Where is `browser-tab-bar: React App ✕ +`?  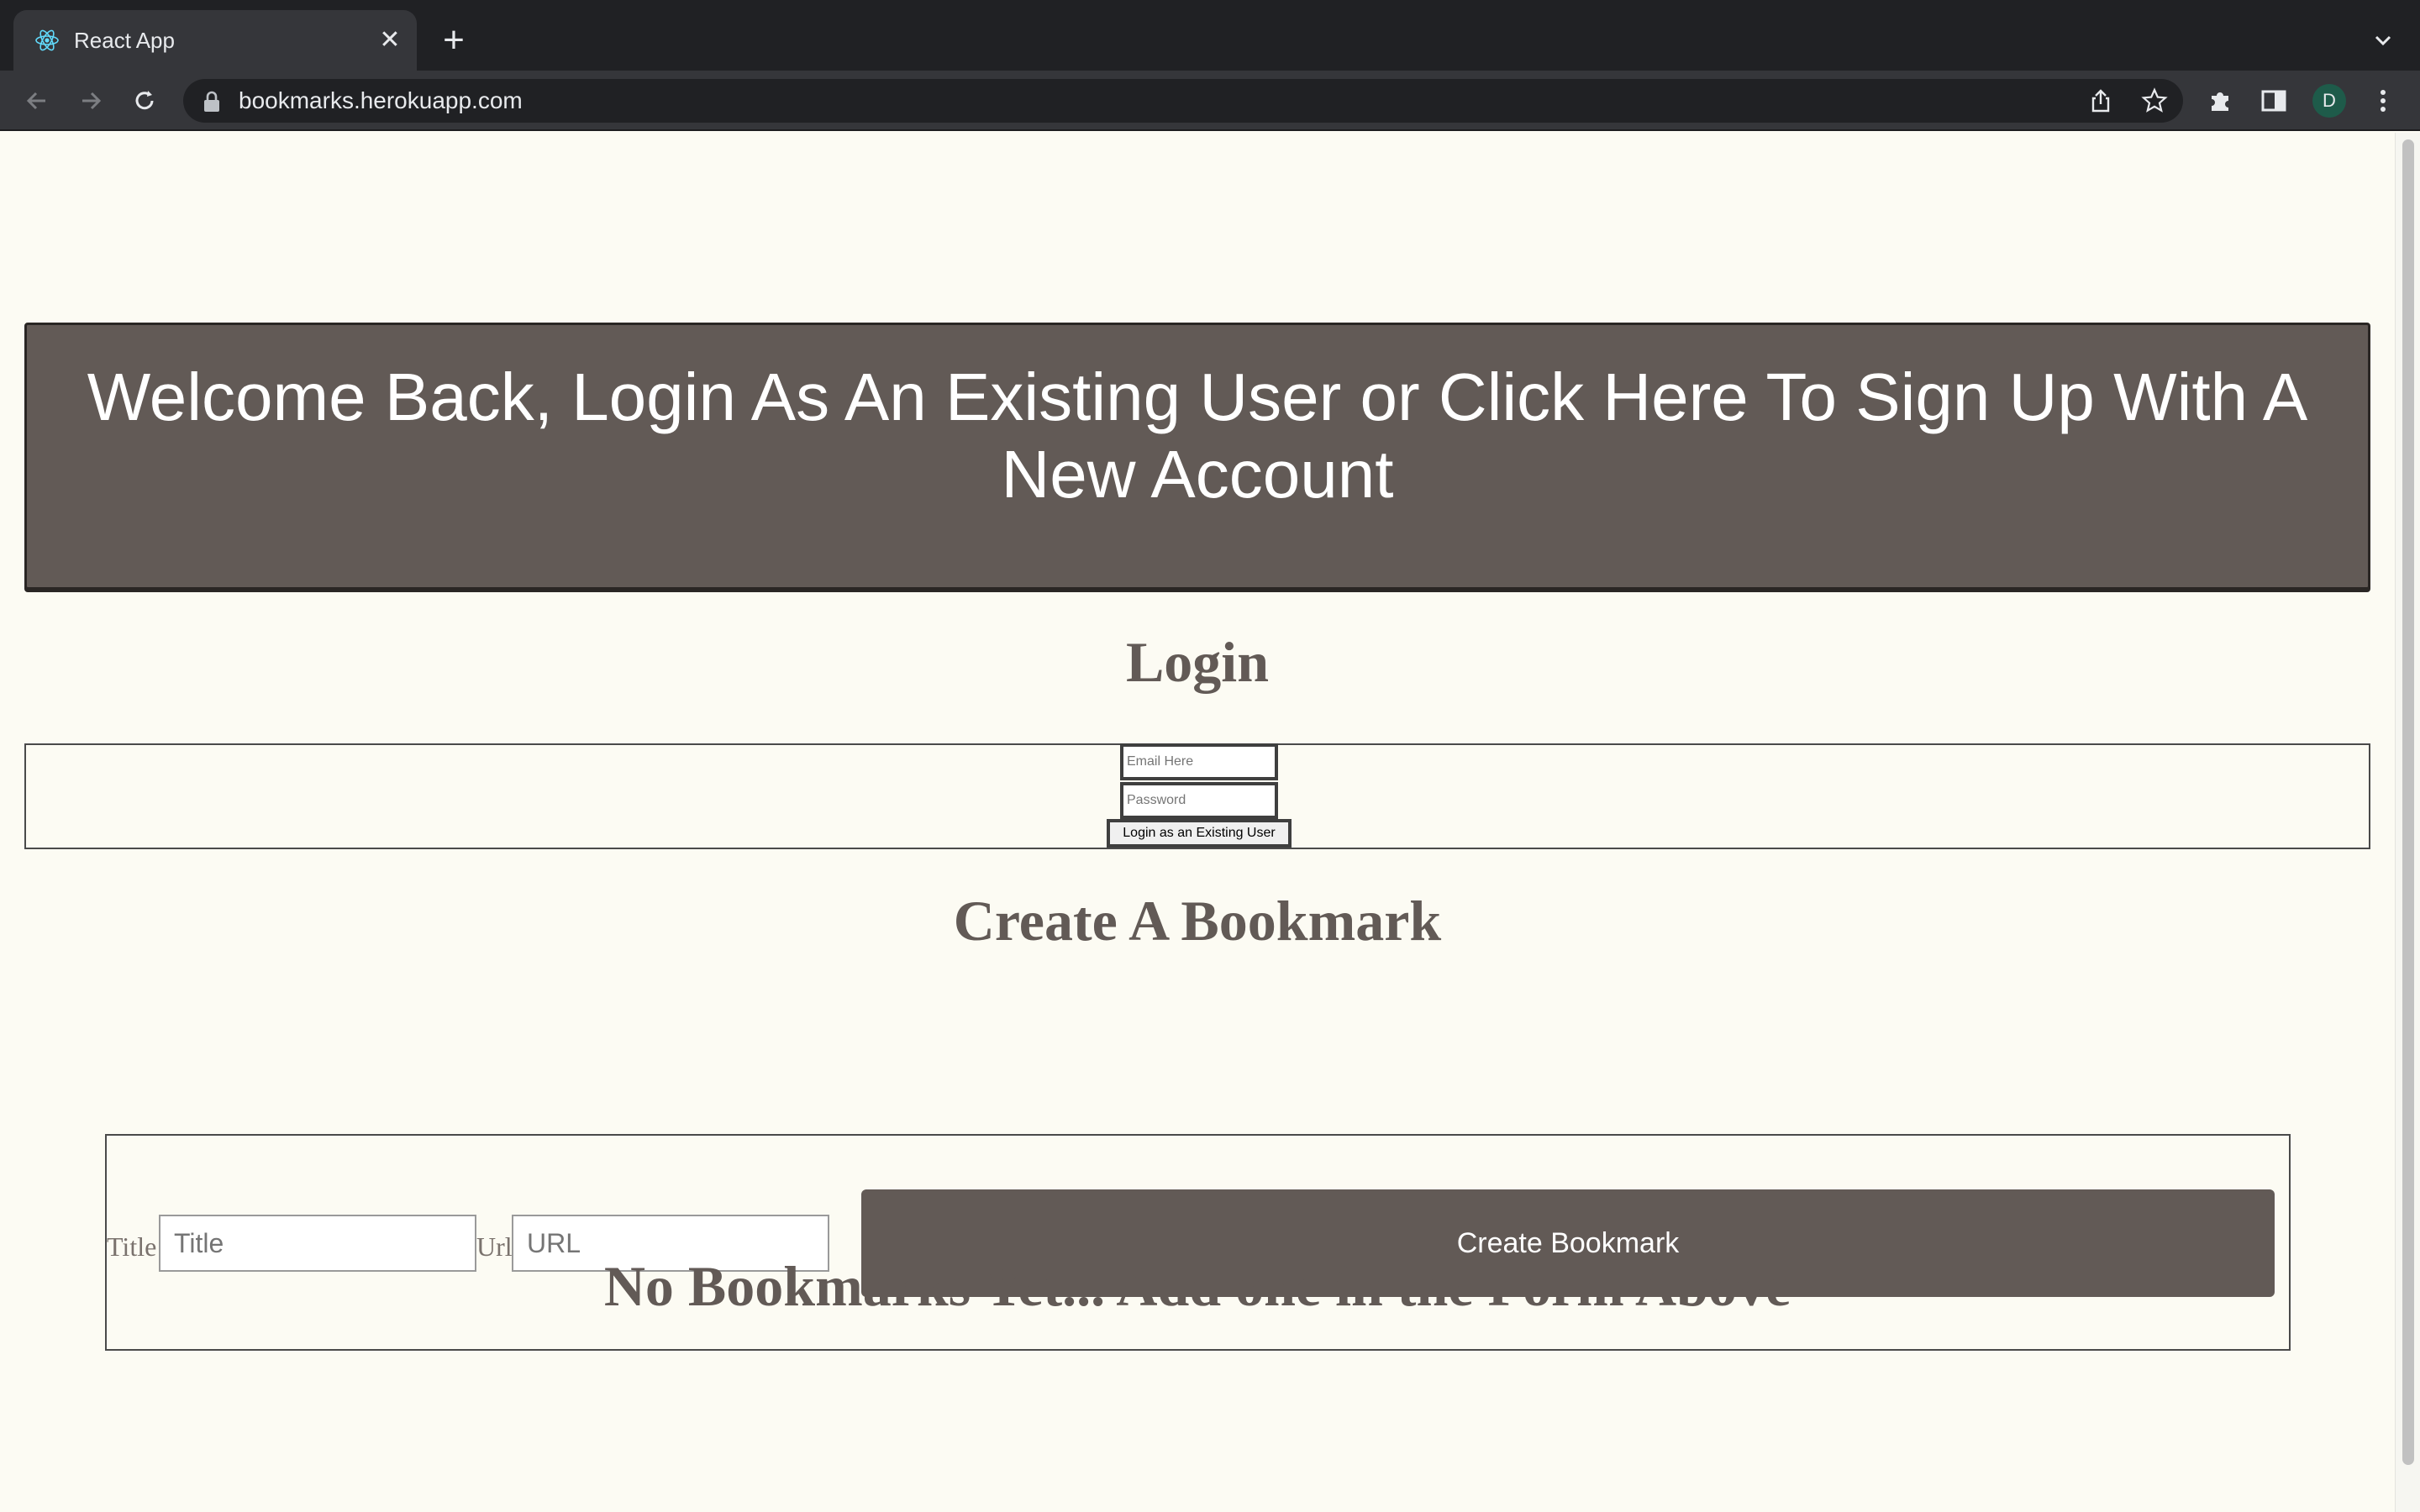 browser-tab-bar: React App ✕ + is located at coordinates (1210, 35).